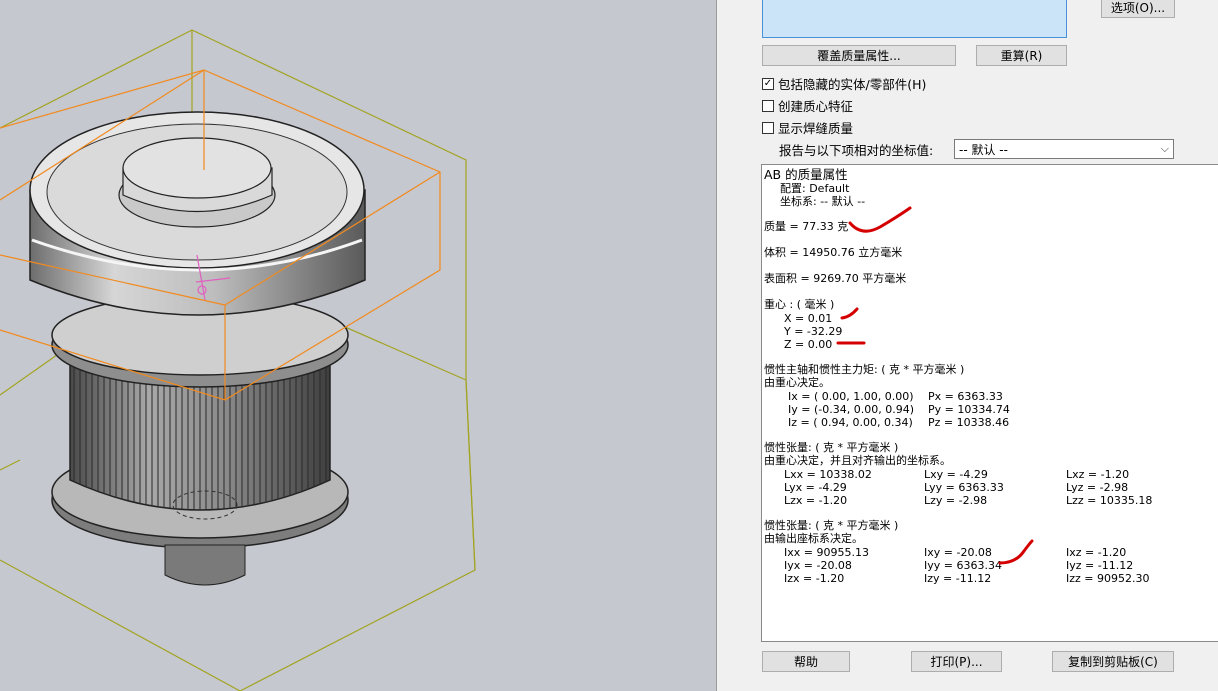  What do you see at coordinates (983, 149) in the screenshot?
I see `coord-system-value: -- 默认 --` at bounding box center [983, 149].